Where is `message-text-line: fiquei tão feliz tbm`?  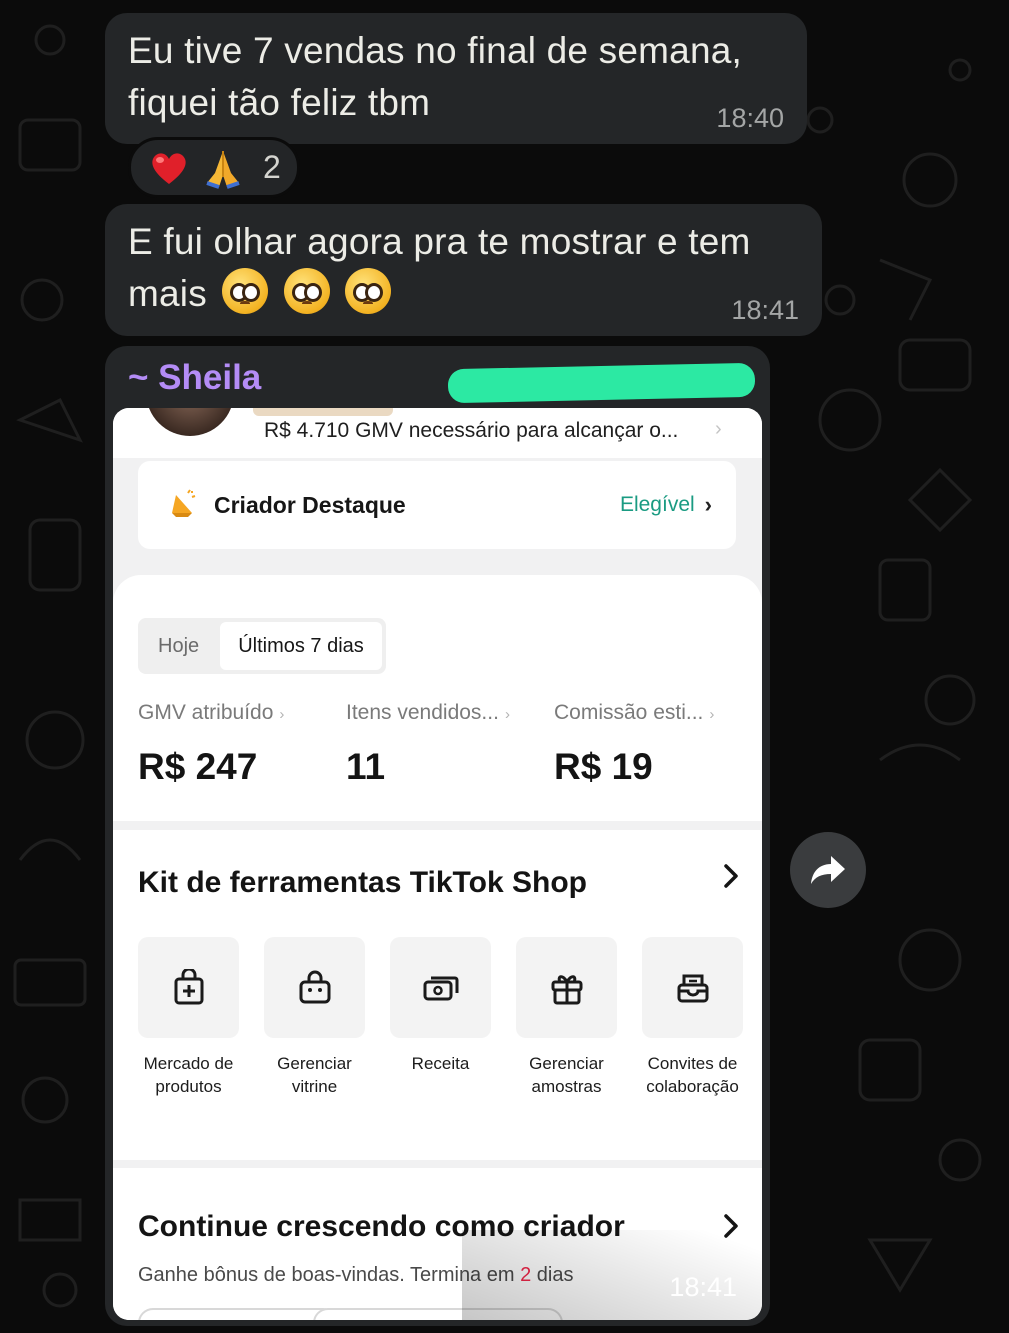
message-text-line: fiquei tão feliz tbm is located at coordinates (279, 102).